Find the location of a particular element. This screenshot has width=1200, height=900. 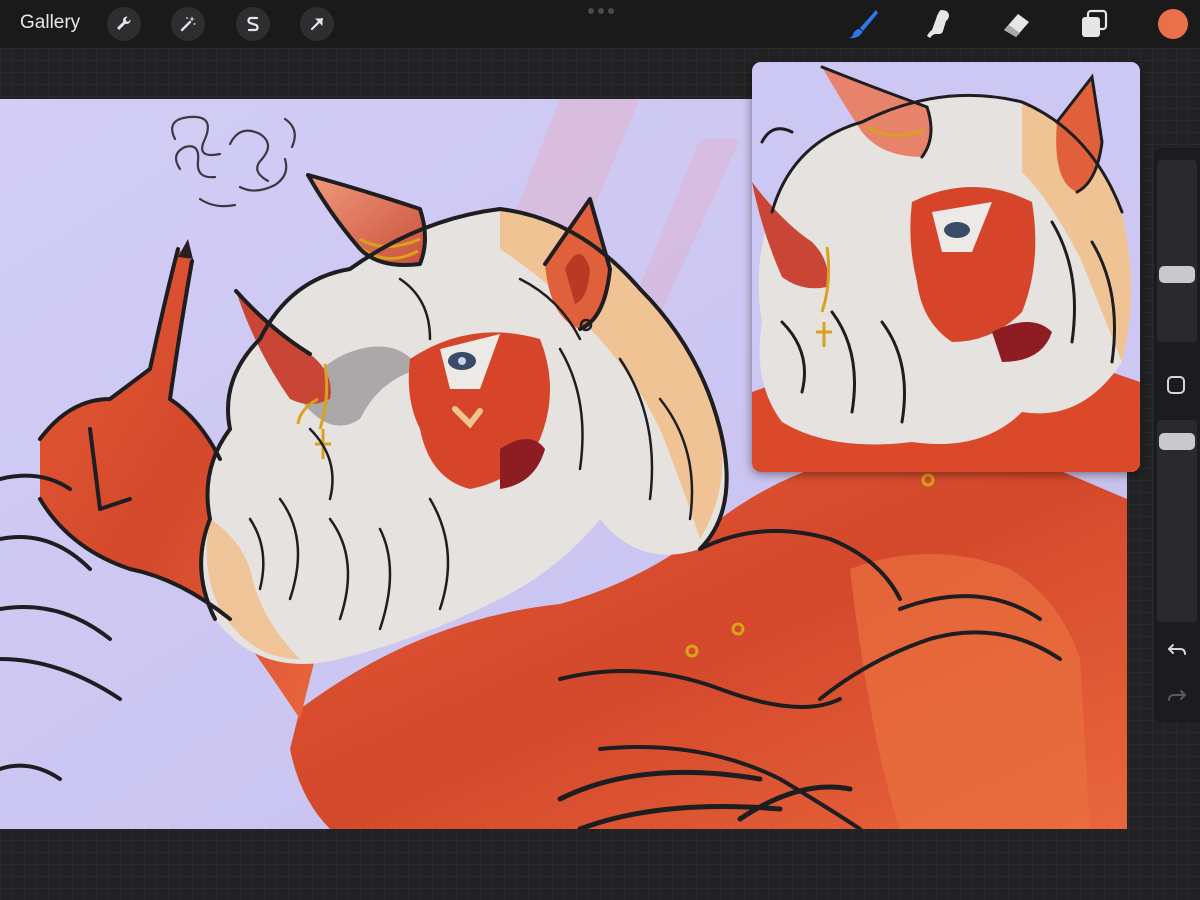

color-picker-swatch is located at coordinates (1173, 24).